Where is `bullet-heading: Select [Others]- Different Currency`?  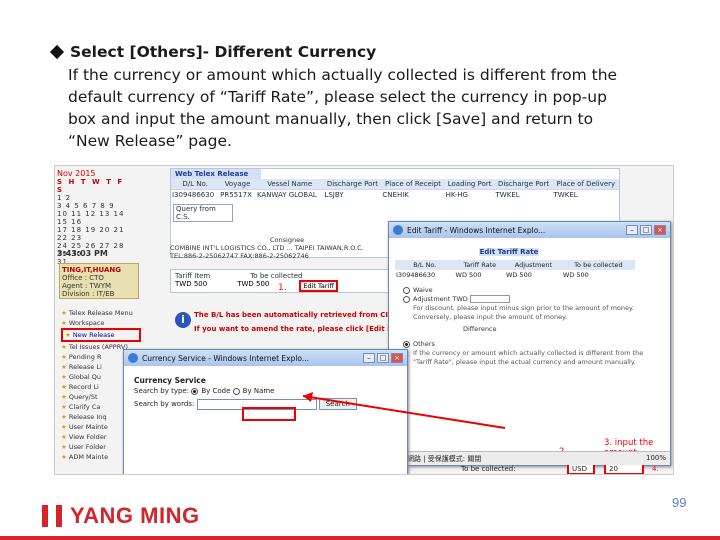 bullet-heading: Select [Others]- Different Currency is located at coordinates (369, 52).